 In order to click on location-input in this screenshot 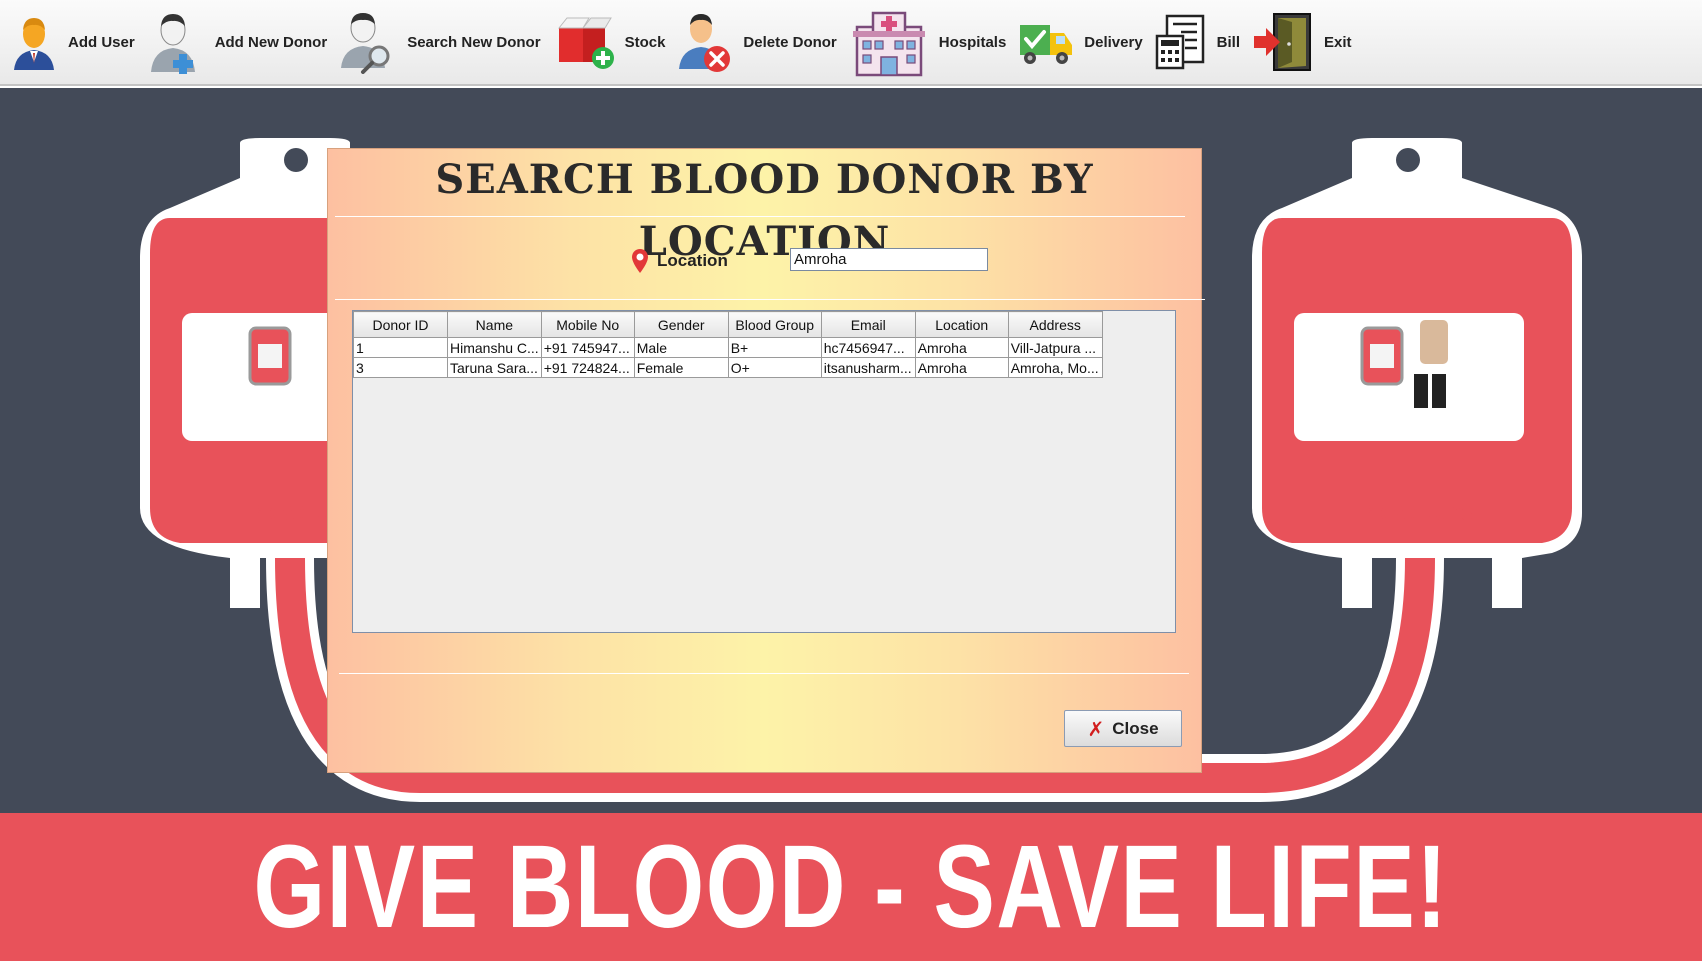, I will do `click(889, 259)`.